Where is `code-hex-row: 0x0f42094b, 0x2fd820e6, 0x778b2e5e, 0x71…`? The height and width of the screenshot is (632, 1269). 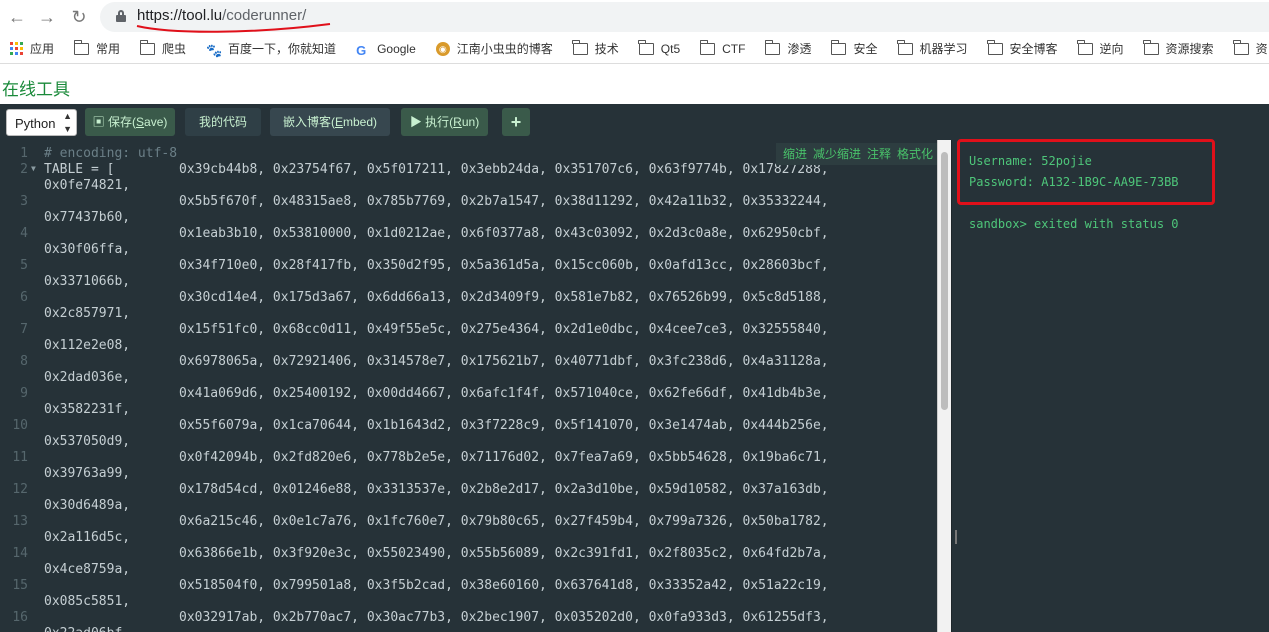
code-hex-row: 0x0f42094b, 0x2fd820e6, 0x778b2e5e, 0x71… is located at coordinates (504, 457).